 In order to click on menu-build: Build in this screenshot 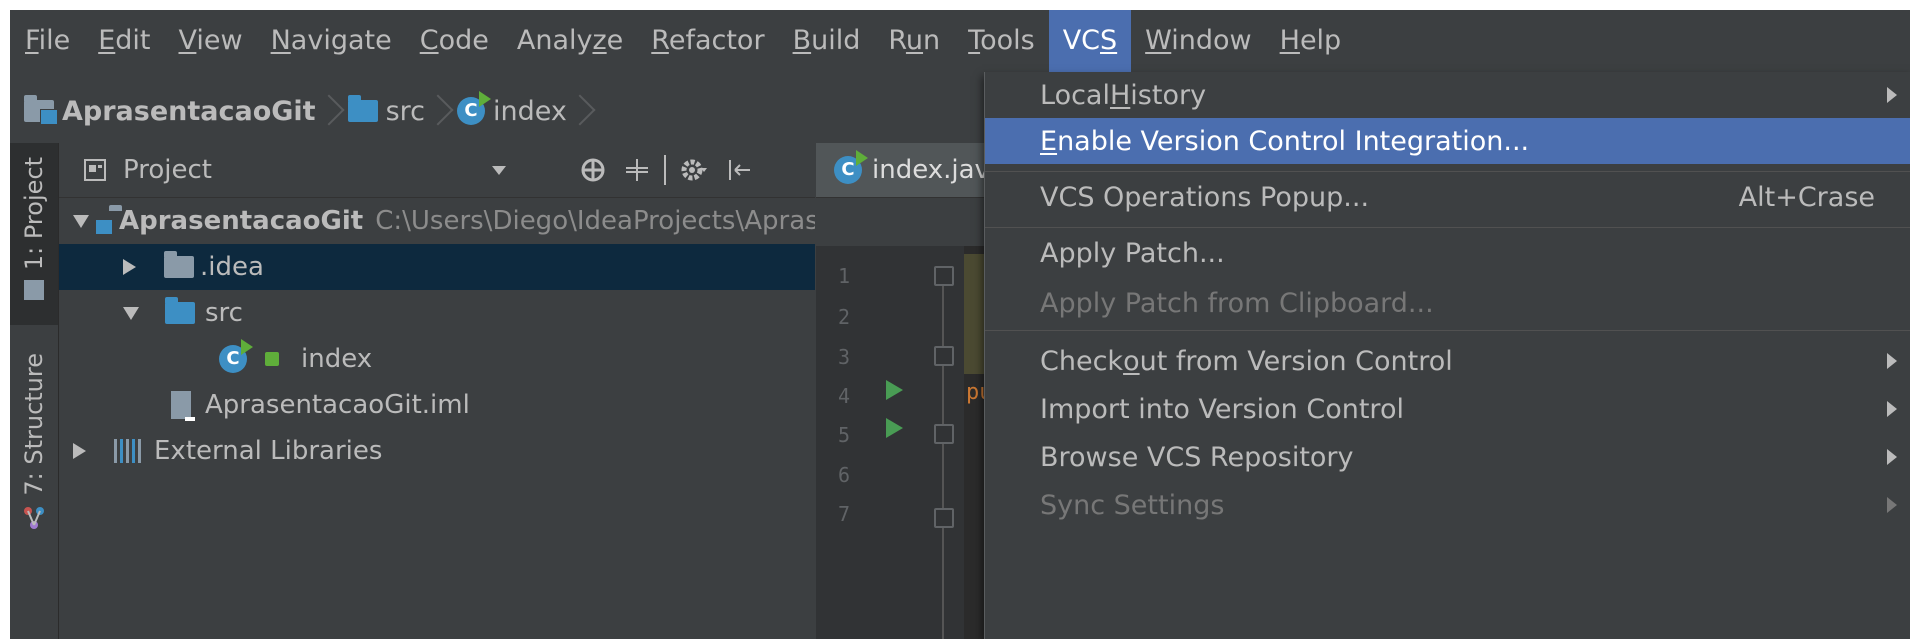, I will do `click(827, 41)`.